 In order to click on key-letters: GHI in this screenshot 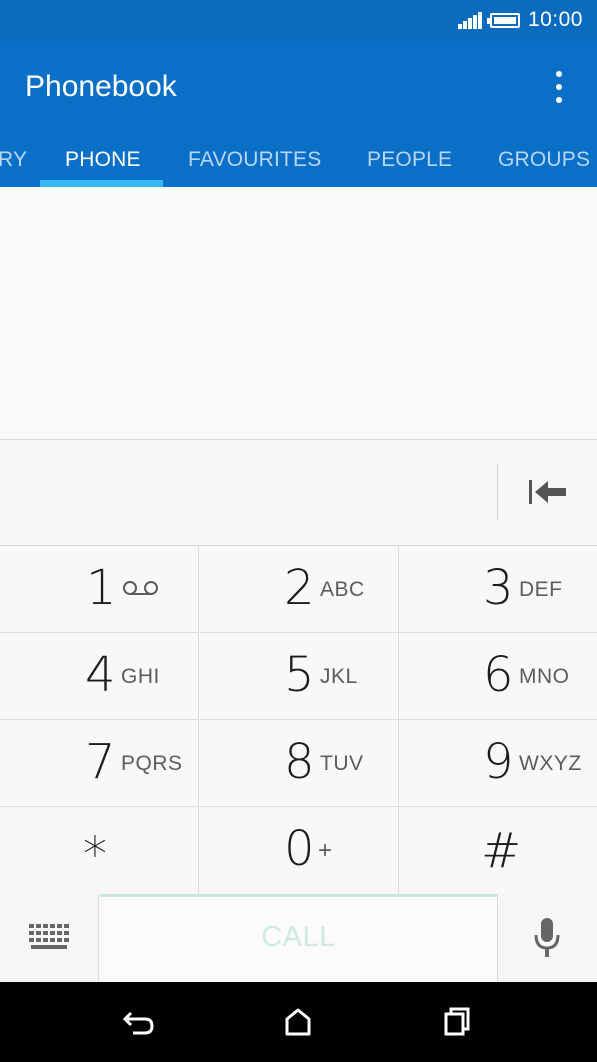, I will do `click(140, 676)`.